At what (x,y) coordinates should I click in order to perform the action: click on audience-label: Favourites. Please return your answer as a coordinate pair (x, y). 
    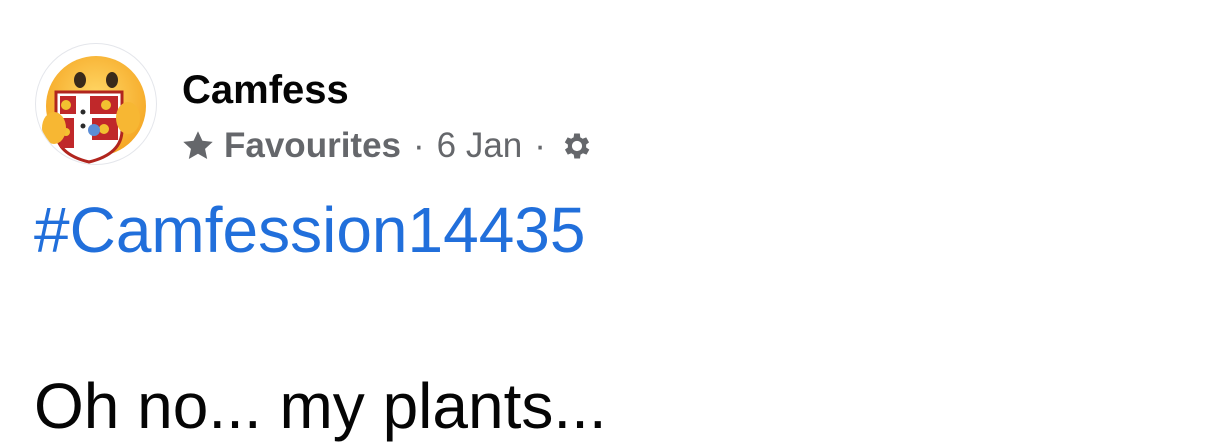
    Looking at the image, I should click on (312, 146).